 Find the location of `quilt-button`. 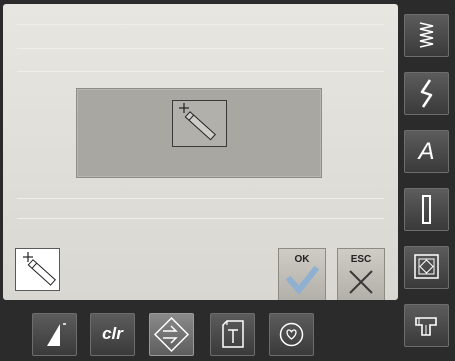

quilt-button is located at coordinates (426, 267).